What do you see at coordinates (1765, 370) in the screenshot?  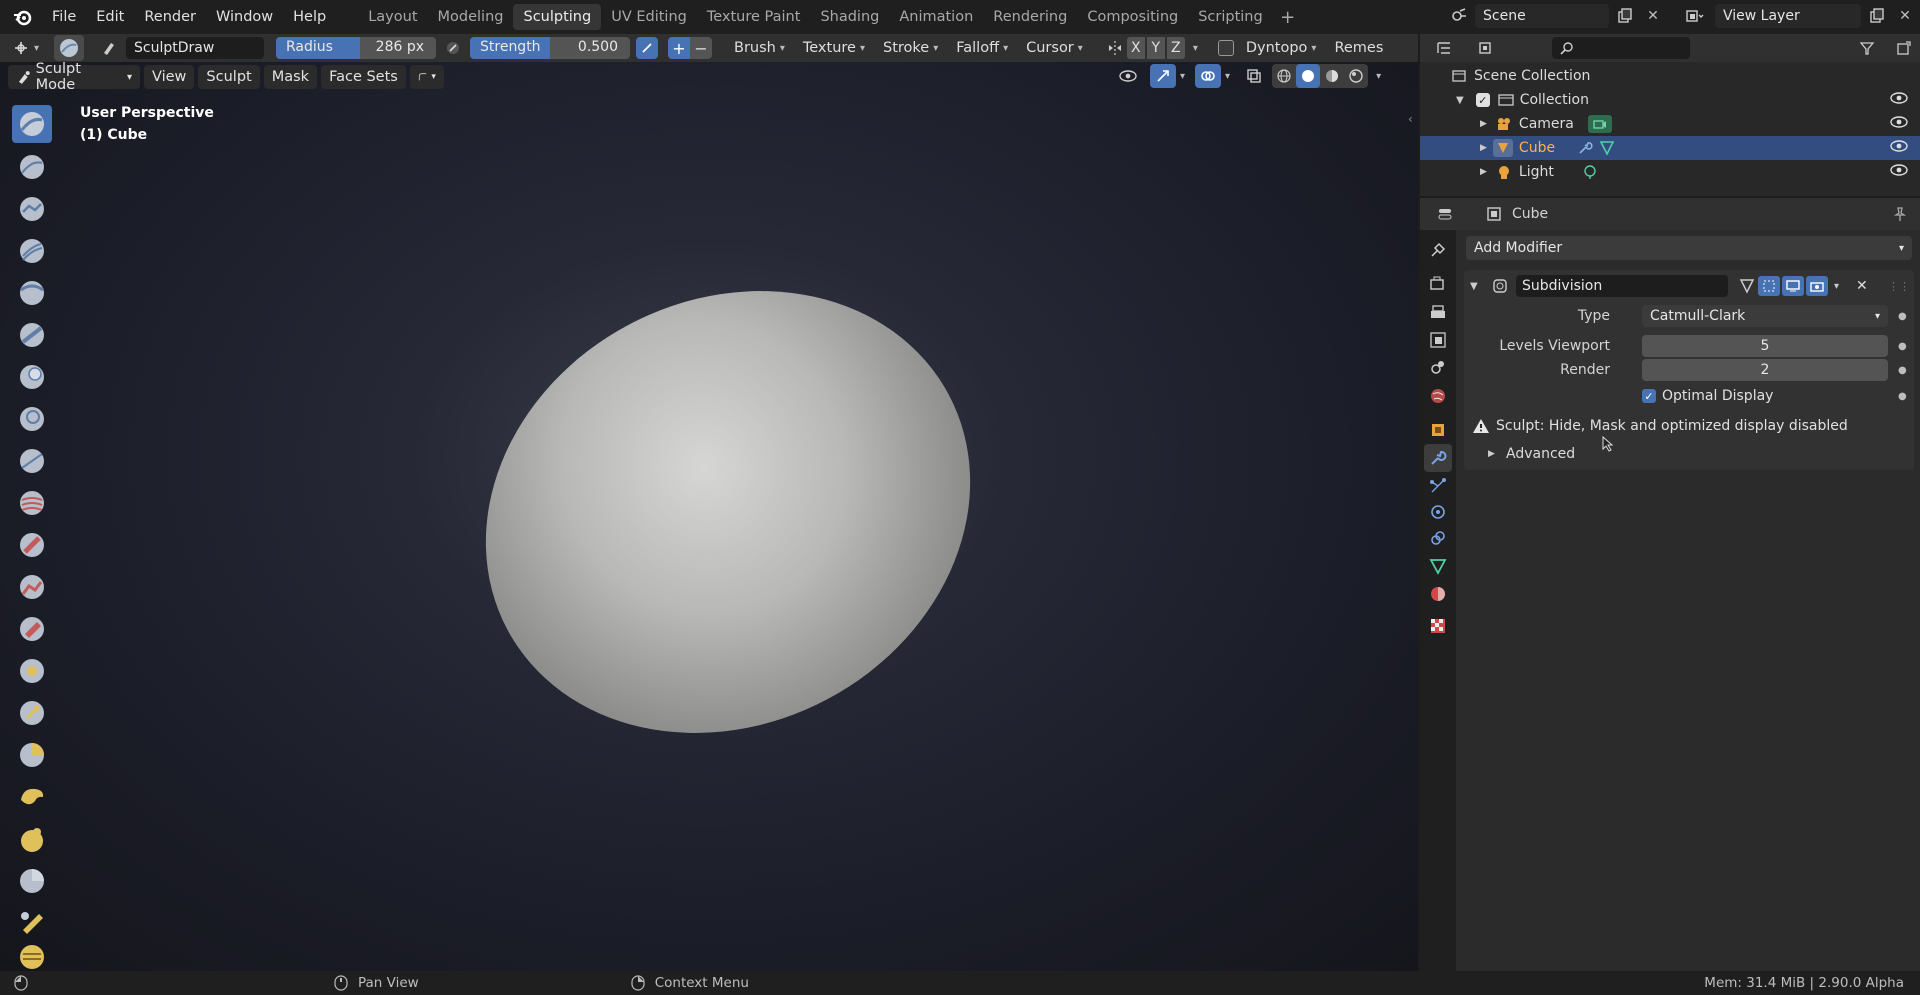 I see `render-levels-field: 2` at bounding box center [1765, 370].